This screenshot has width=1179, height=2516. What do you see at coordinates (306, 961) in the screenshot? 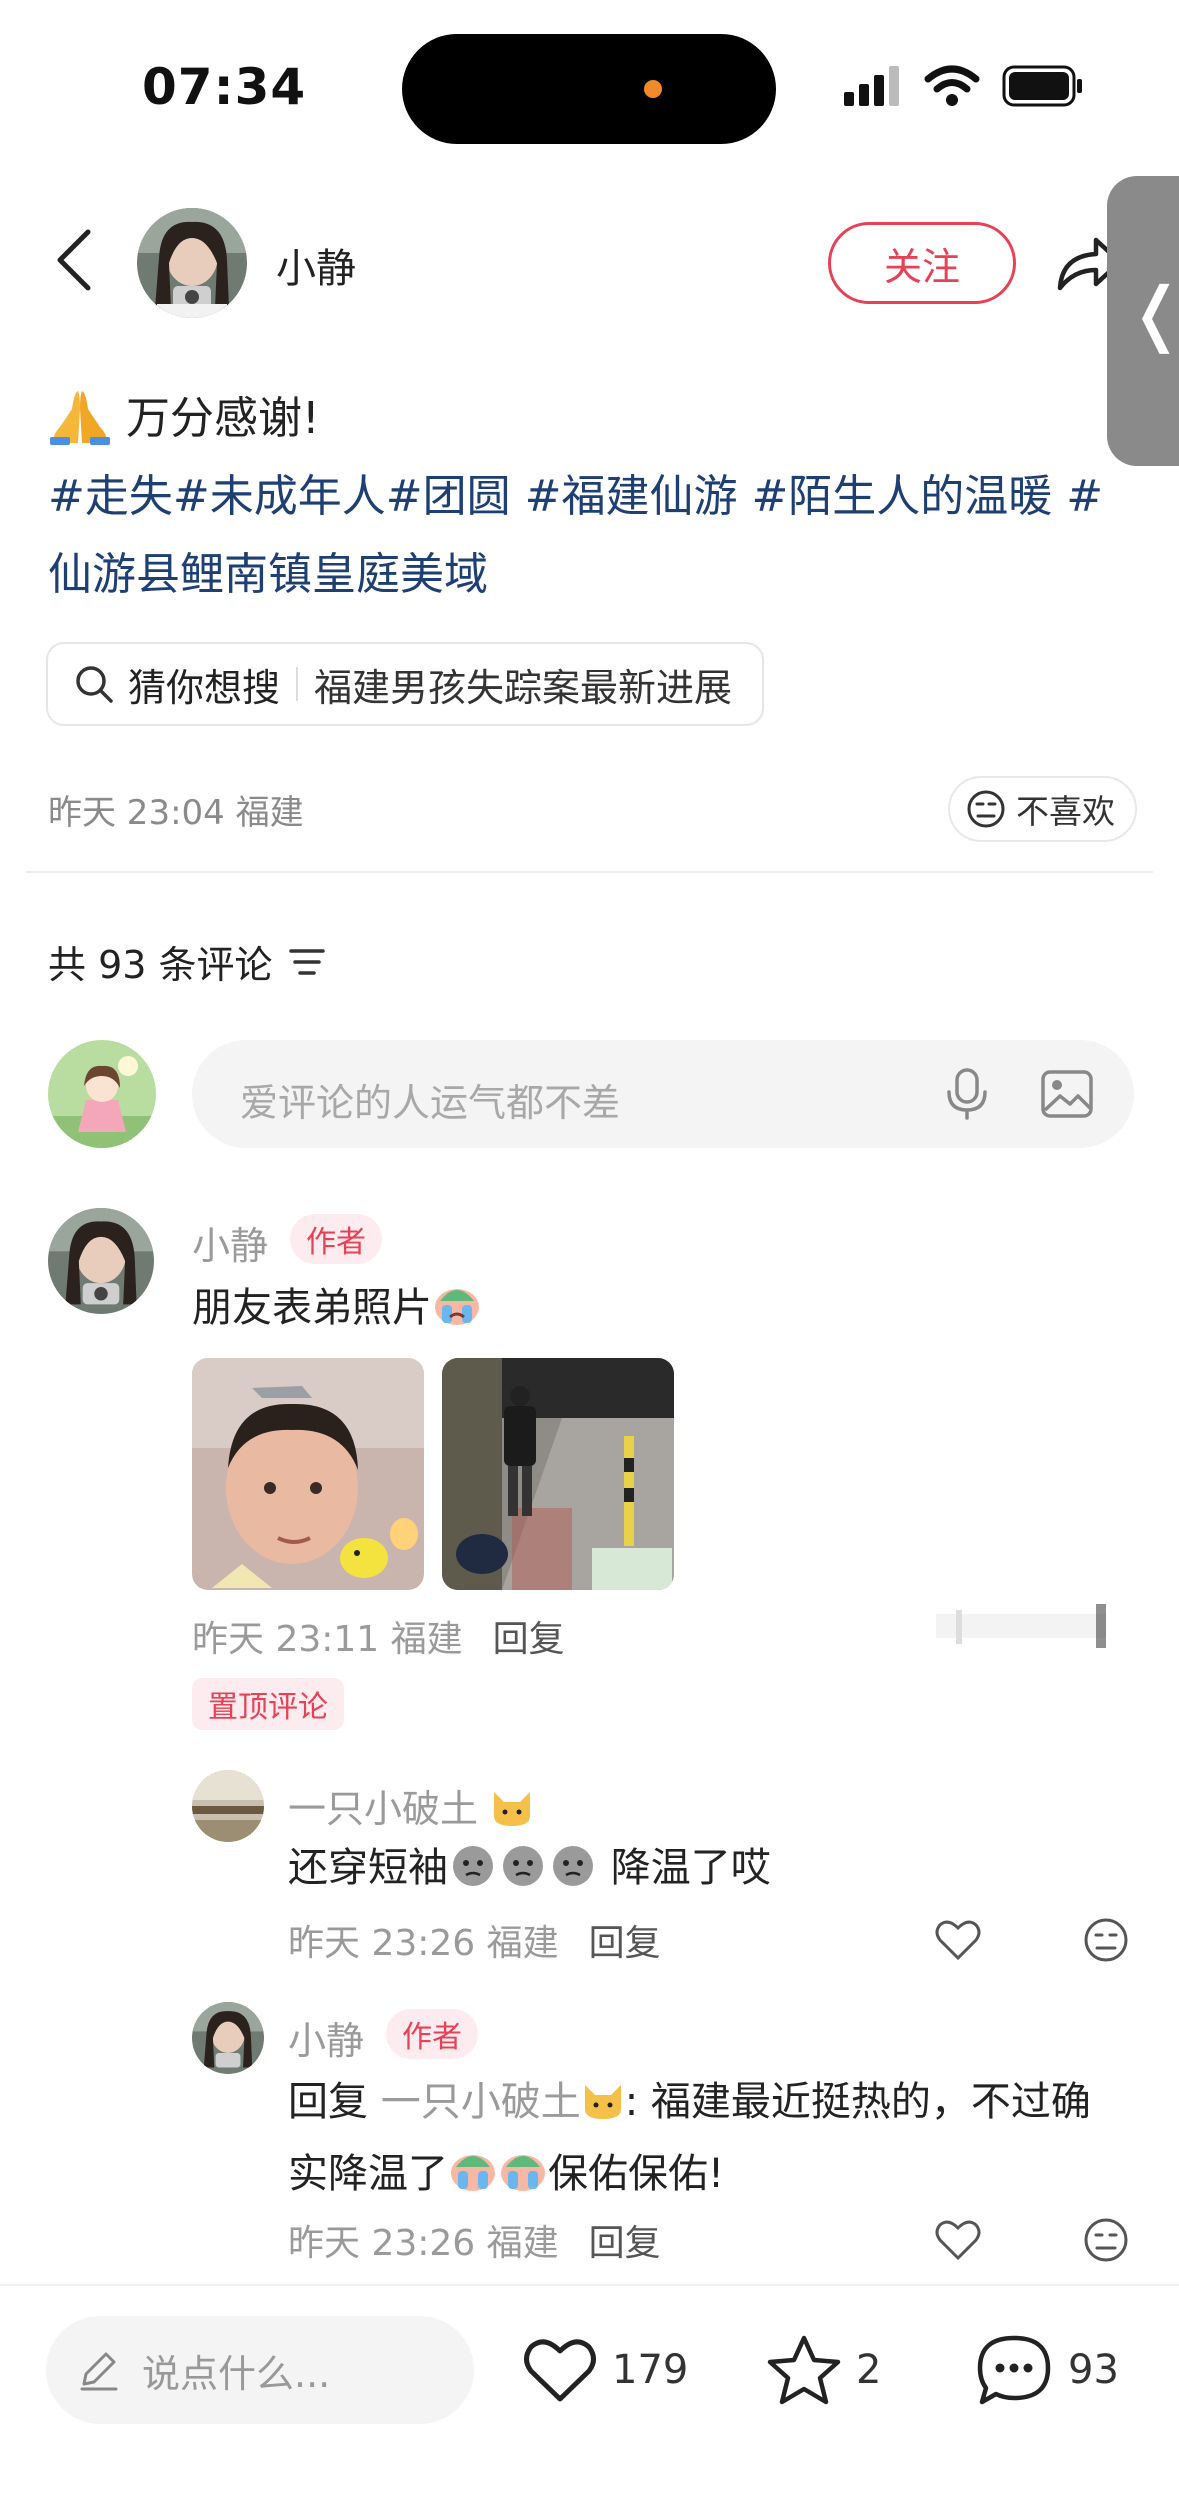
I see `sort-filter-icon` at bounding box center [306, 961].